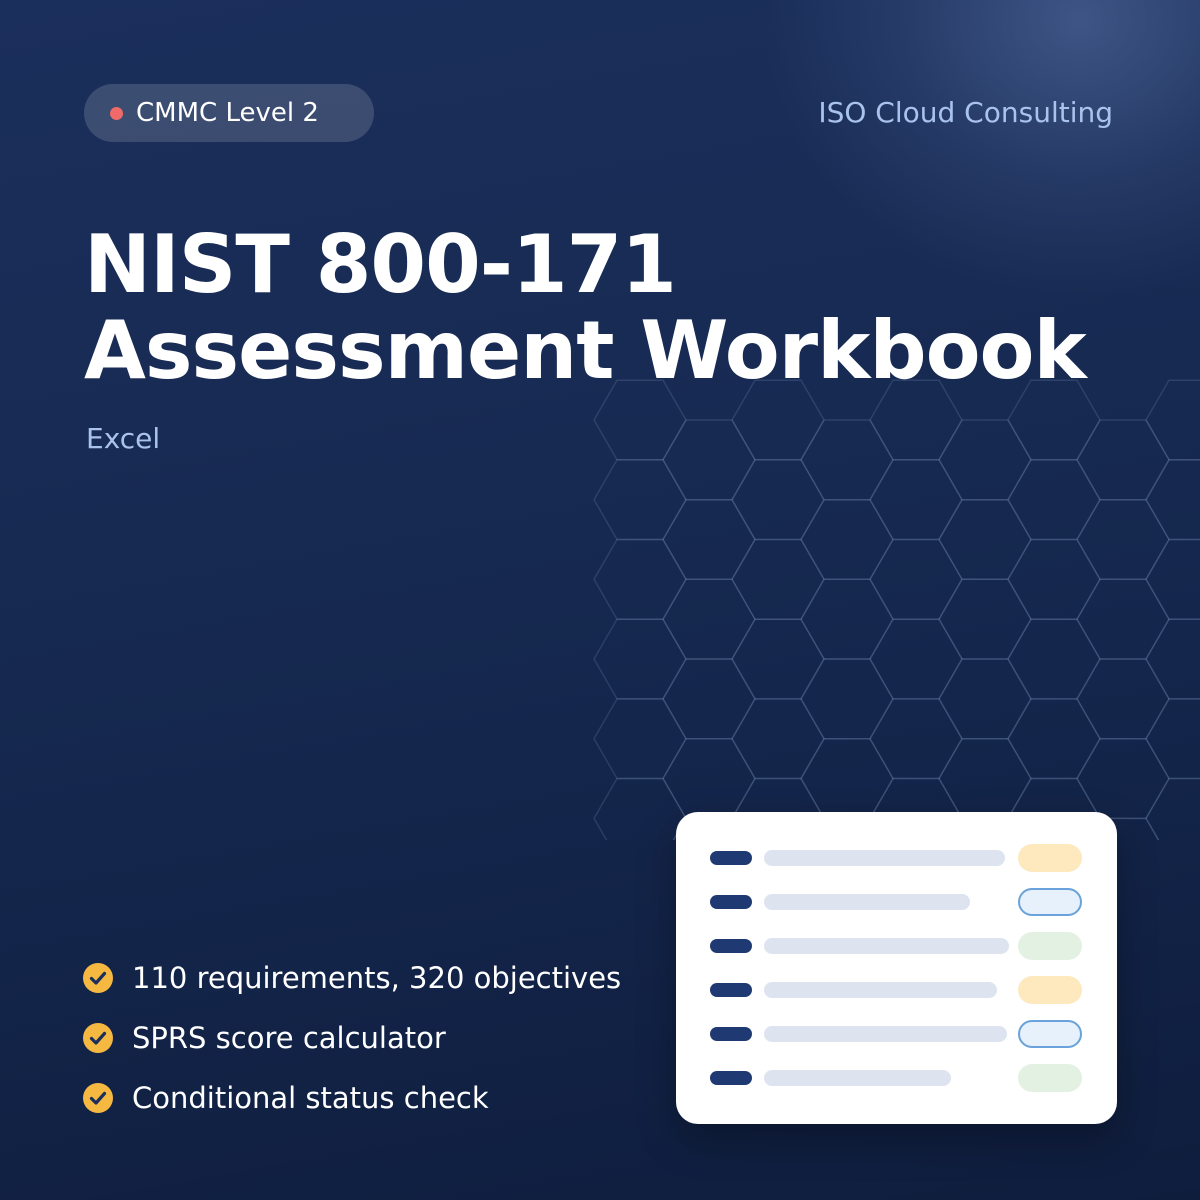 The width and height of the screenshot is (1200, 1200). I want to click on title-line-1: NIST 800-171, so click(380, 264).